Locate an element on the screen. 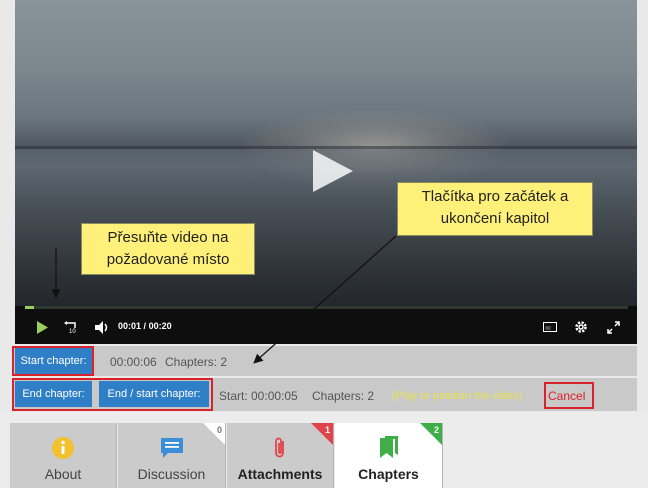 This screenshot has height=488, width=648. cancel-highlight is located at coordinates (569, 395).